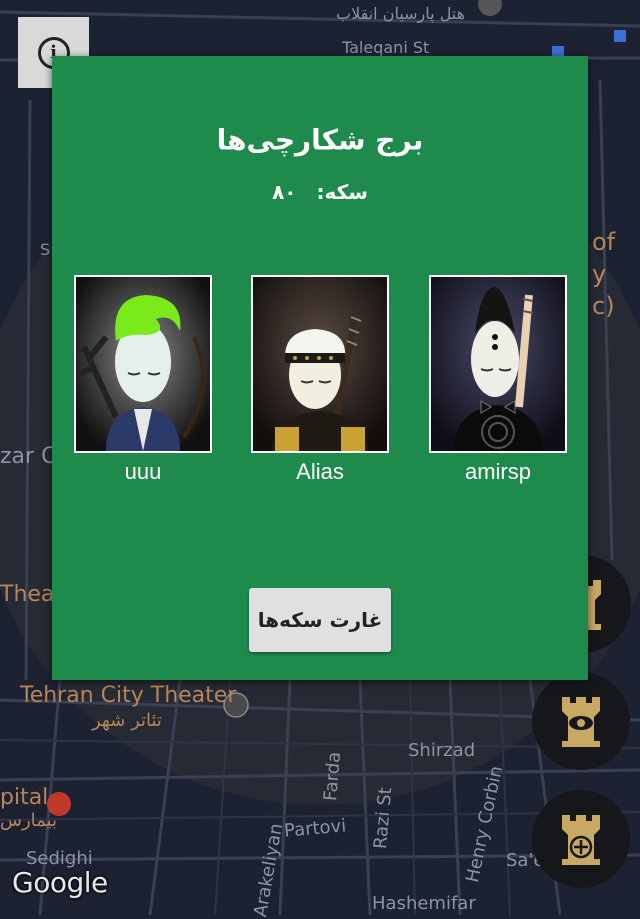 This screenshot has width=640, height=919. I want to click on coins-row: سکه: ۸۰, so click(320, 192).